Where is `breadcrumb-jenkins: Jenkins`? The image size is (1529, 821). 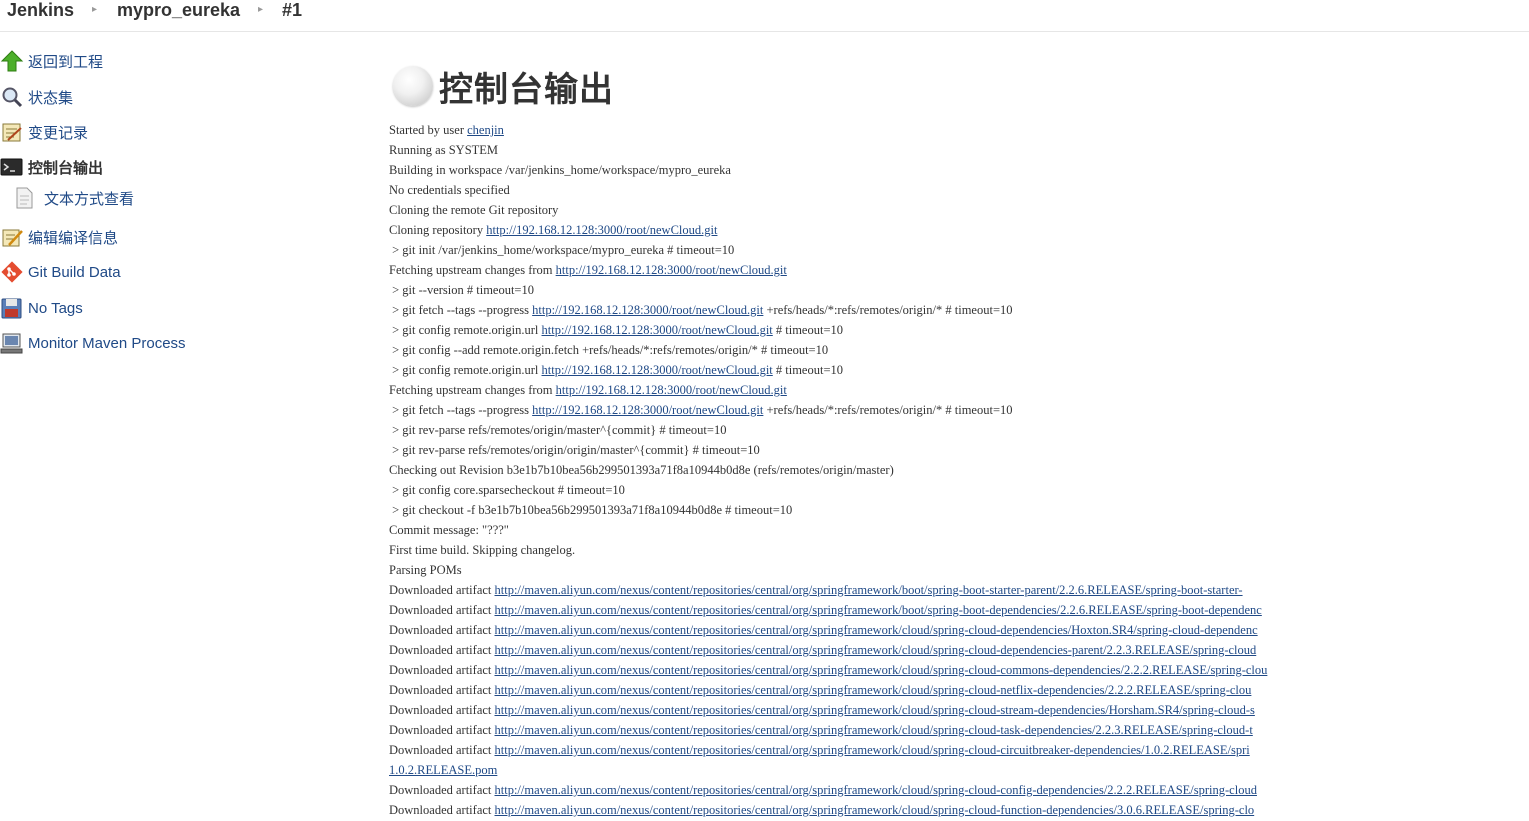
breadcrumb-jenkins: Jenkins is located at coordinates (40, 11).